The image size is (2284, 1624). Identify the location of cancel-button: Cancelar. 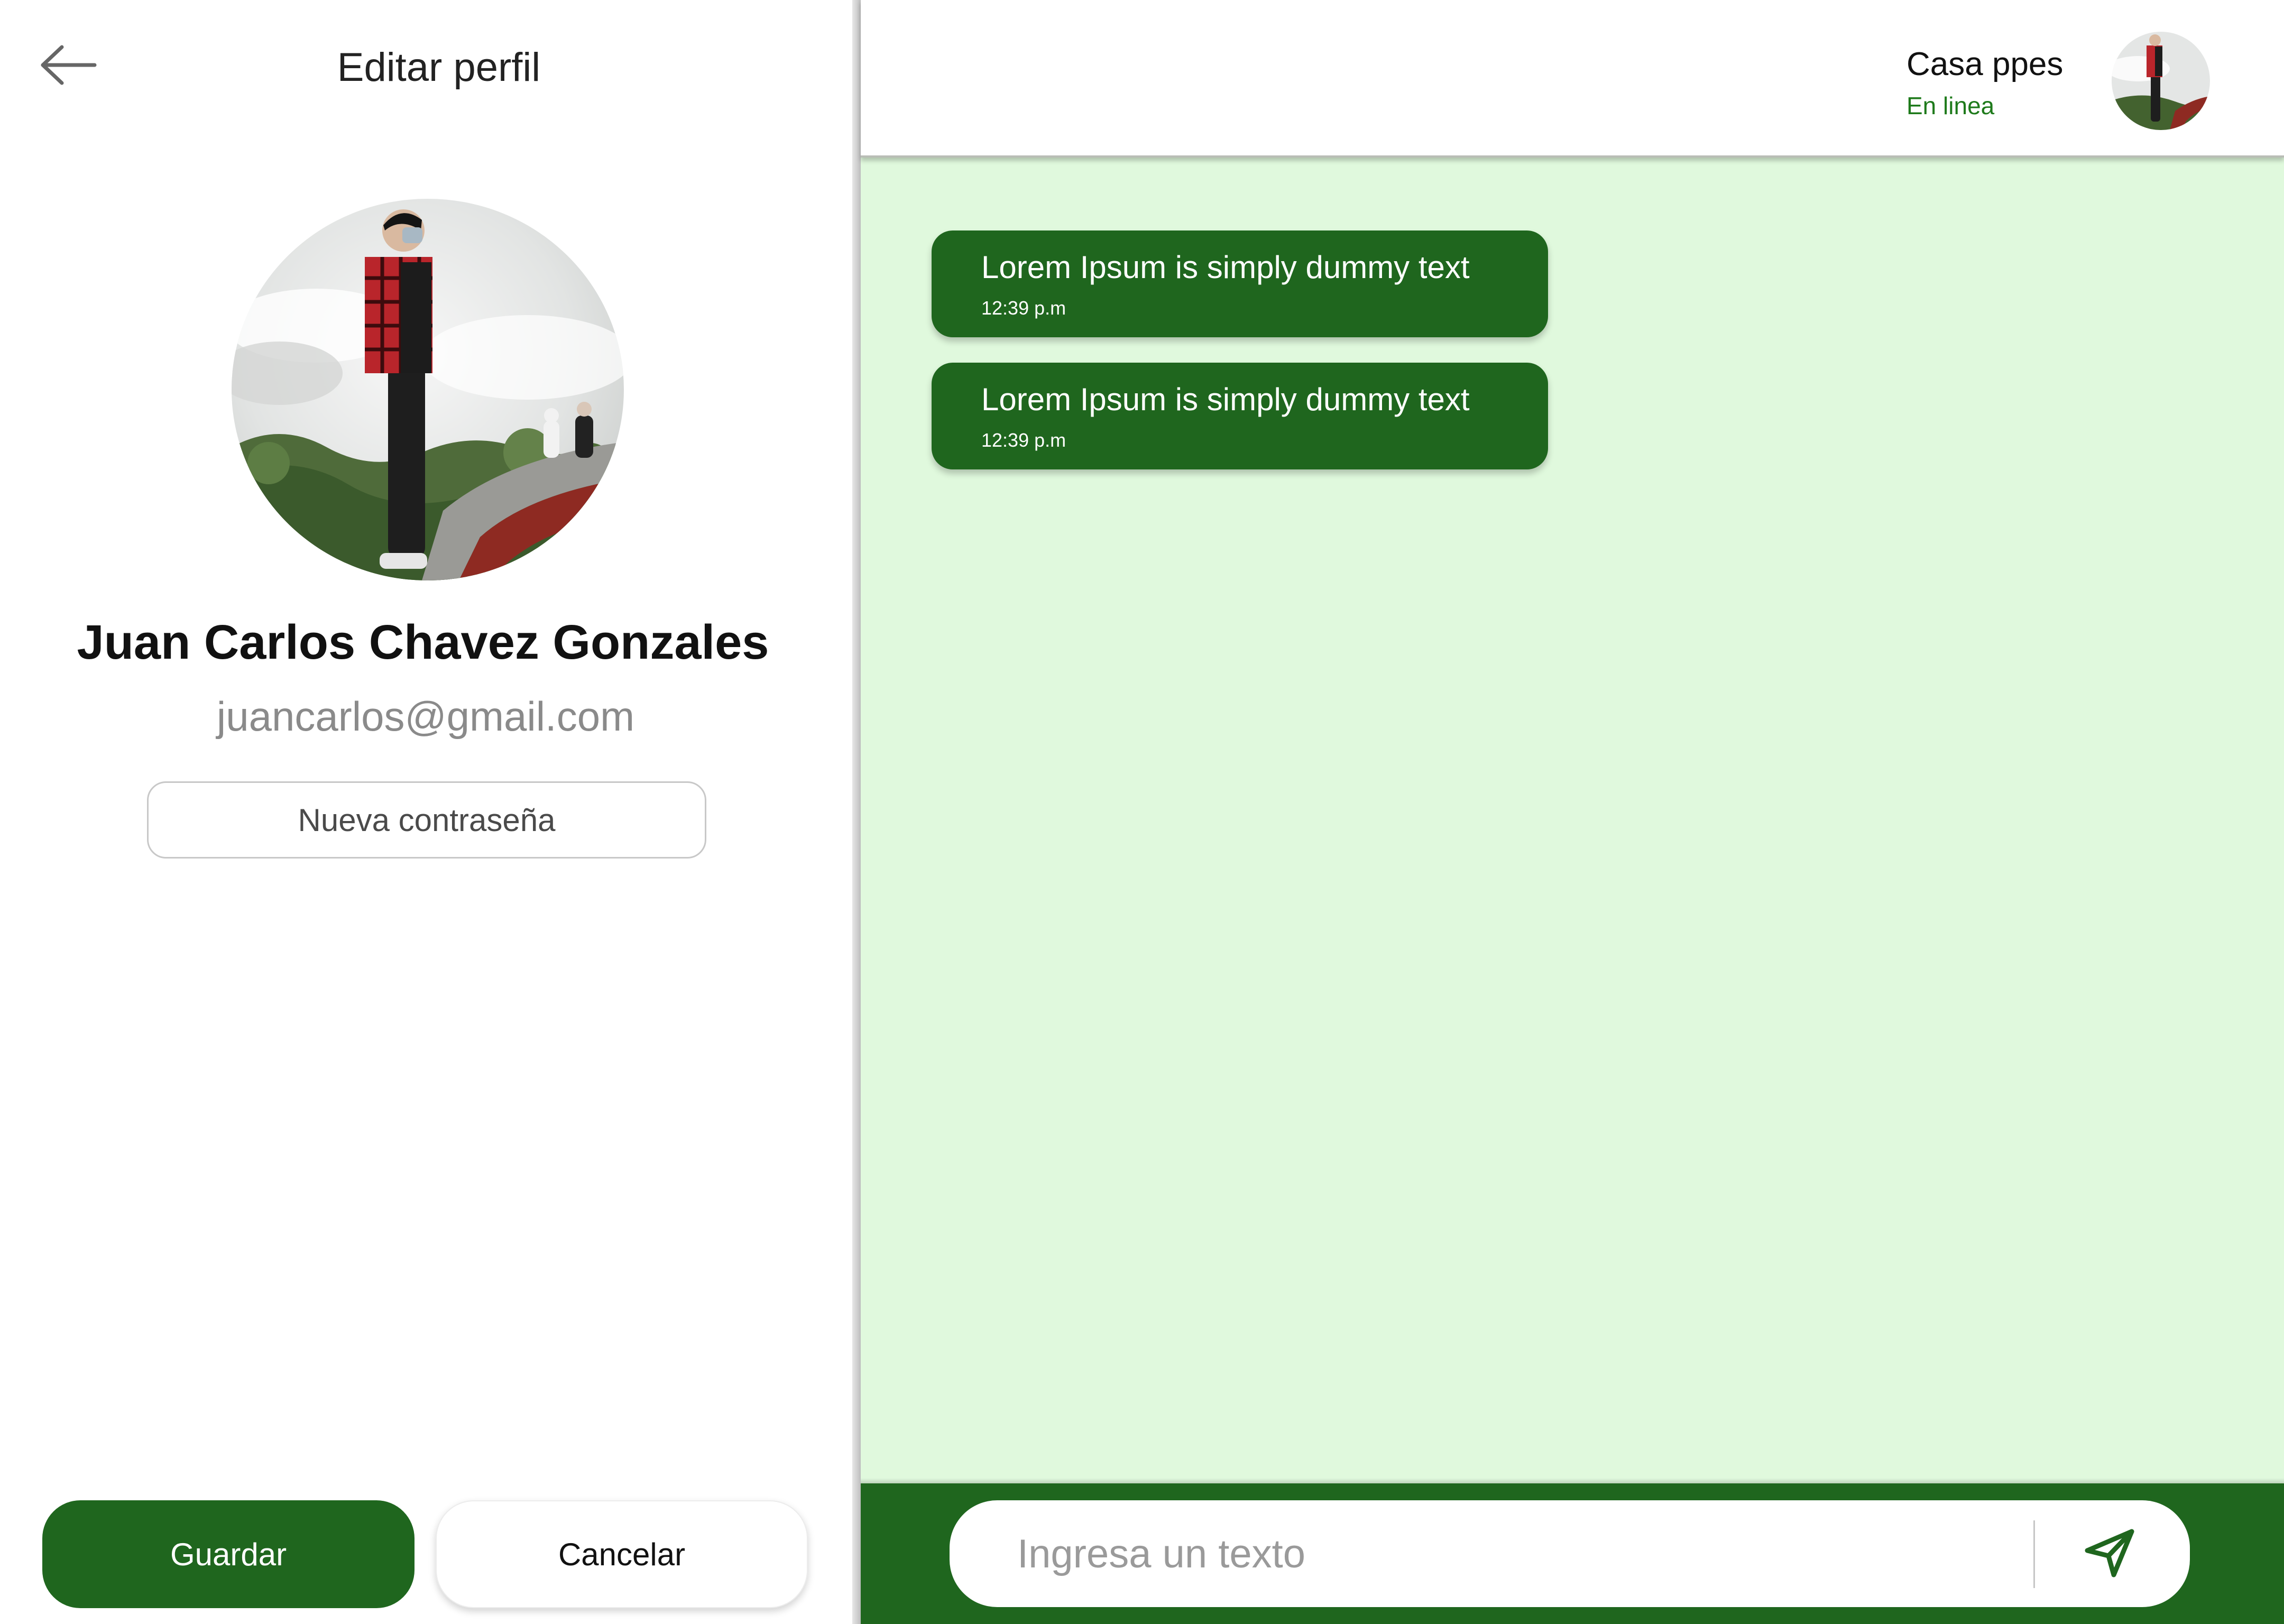
(622, 1554).